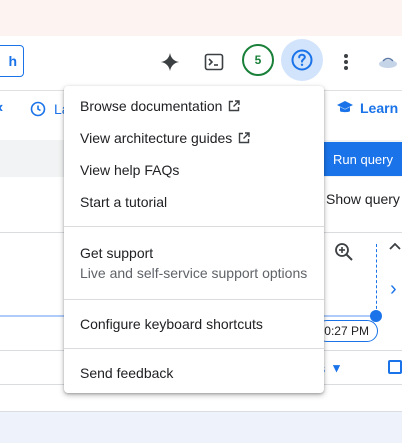 Image resolution: width=402 pixels, height=443 pixels. What do you see at coordinates (336, 367) in the screenshot?
I see `caret-down-icon: ▾` at bounding box center [336, 367].